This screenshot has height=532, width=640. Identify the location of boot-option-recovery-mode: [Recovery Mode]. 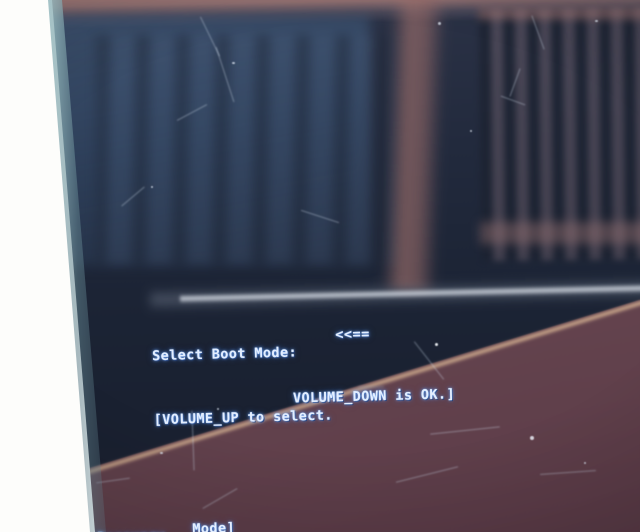
(212, 526).